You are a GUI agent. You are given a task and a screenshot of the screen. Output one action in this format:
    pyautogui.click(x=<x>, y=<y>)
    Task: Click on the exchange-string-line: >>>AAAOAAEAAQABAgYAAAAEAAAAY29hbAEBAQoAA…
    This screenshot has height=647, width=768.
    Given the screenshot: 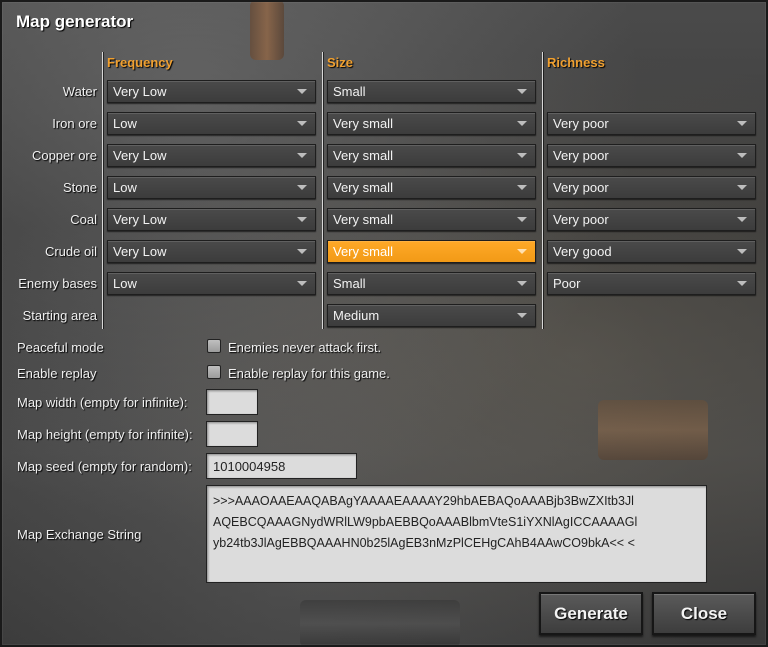 What is the action you would take?
    pyautogui.click(x=423, y=501)
    